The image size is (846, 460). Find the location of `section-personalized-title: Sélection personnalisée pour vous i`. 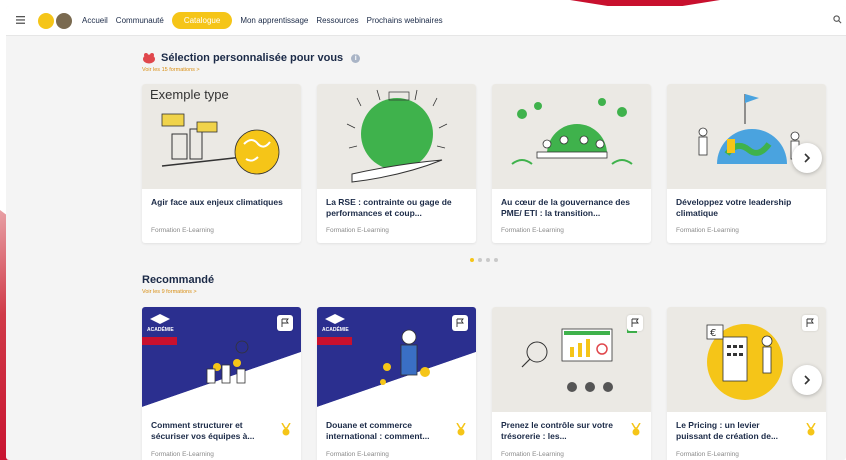

section-personalized-title: Sélection personnalisée pour vous i is located at coordinates (251, 58).